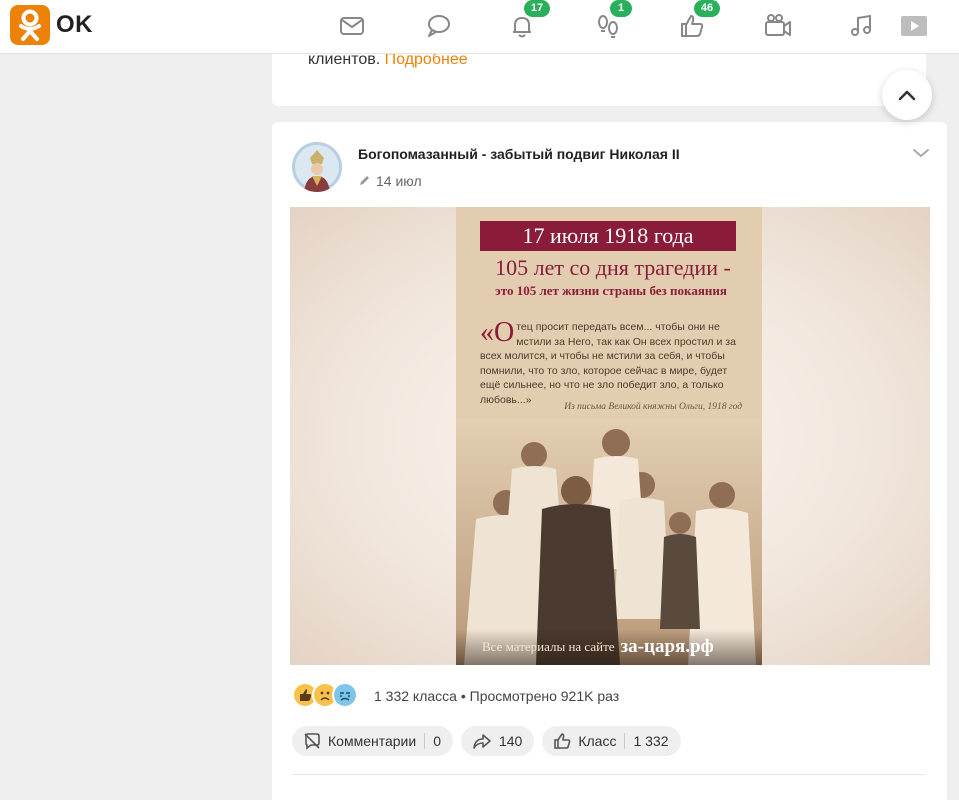  What do you see at coordinates (562, 741) in the screenshot?
I see `thumbs-up-icon` at bounding box center [562, 741].